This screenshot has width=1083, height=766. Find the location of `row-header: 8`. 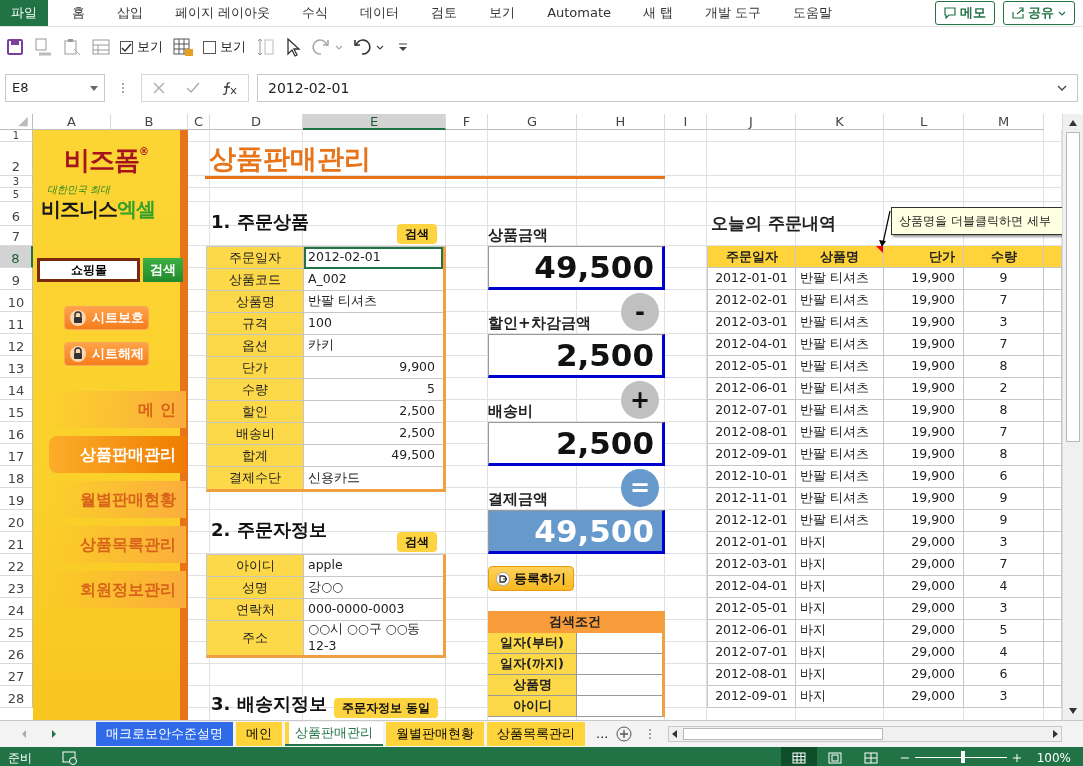

row-header: 8 is located at coordinates (16, 257).